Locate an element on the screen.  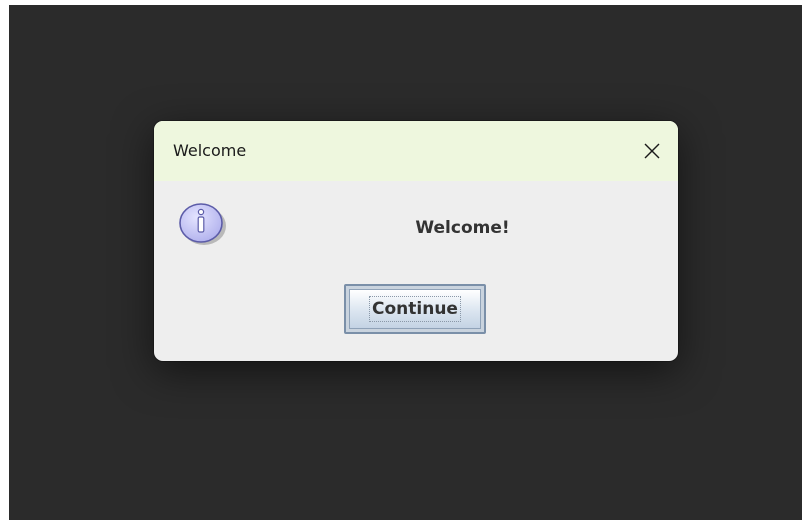
info-icon is located at coordinates (202, 224).